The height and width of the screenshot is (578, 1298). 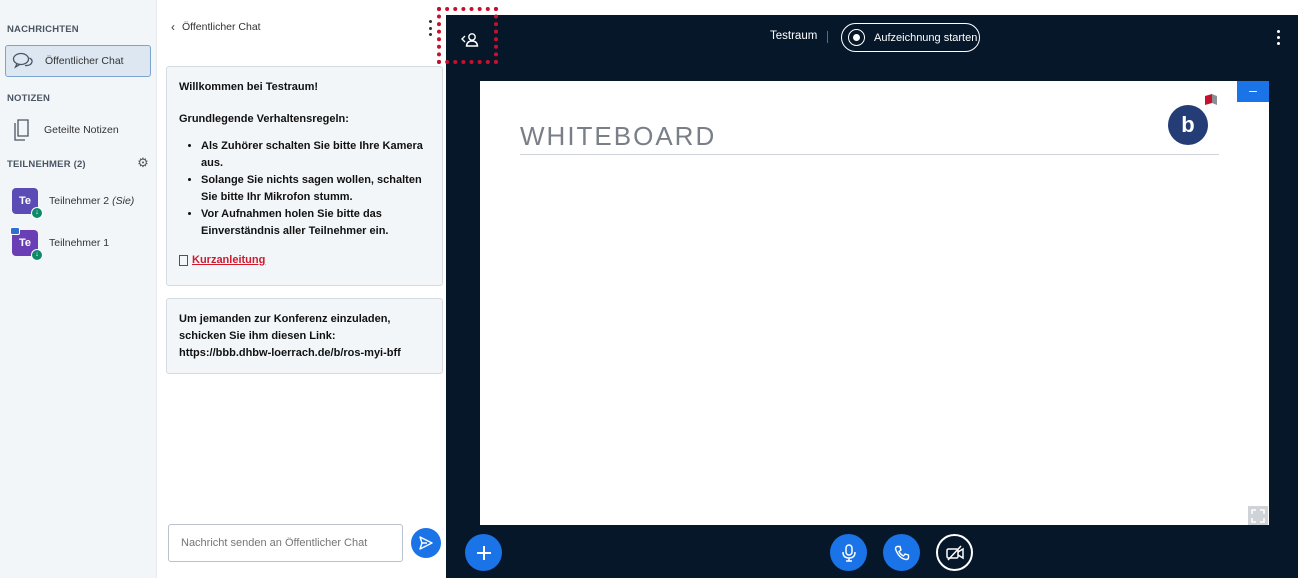 What do you see at coordinates (15, 231) in the screenshot?
I see `presenter-icon` at bounding box center [15, 231].